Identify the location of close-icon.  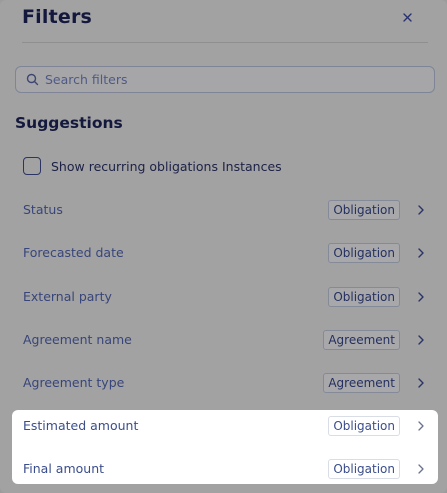
(407, 17).